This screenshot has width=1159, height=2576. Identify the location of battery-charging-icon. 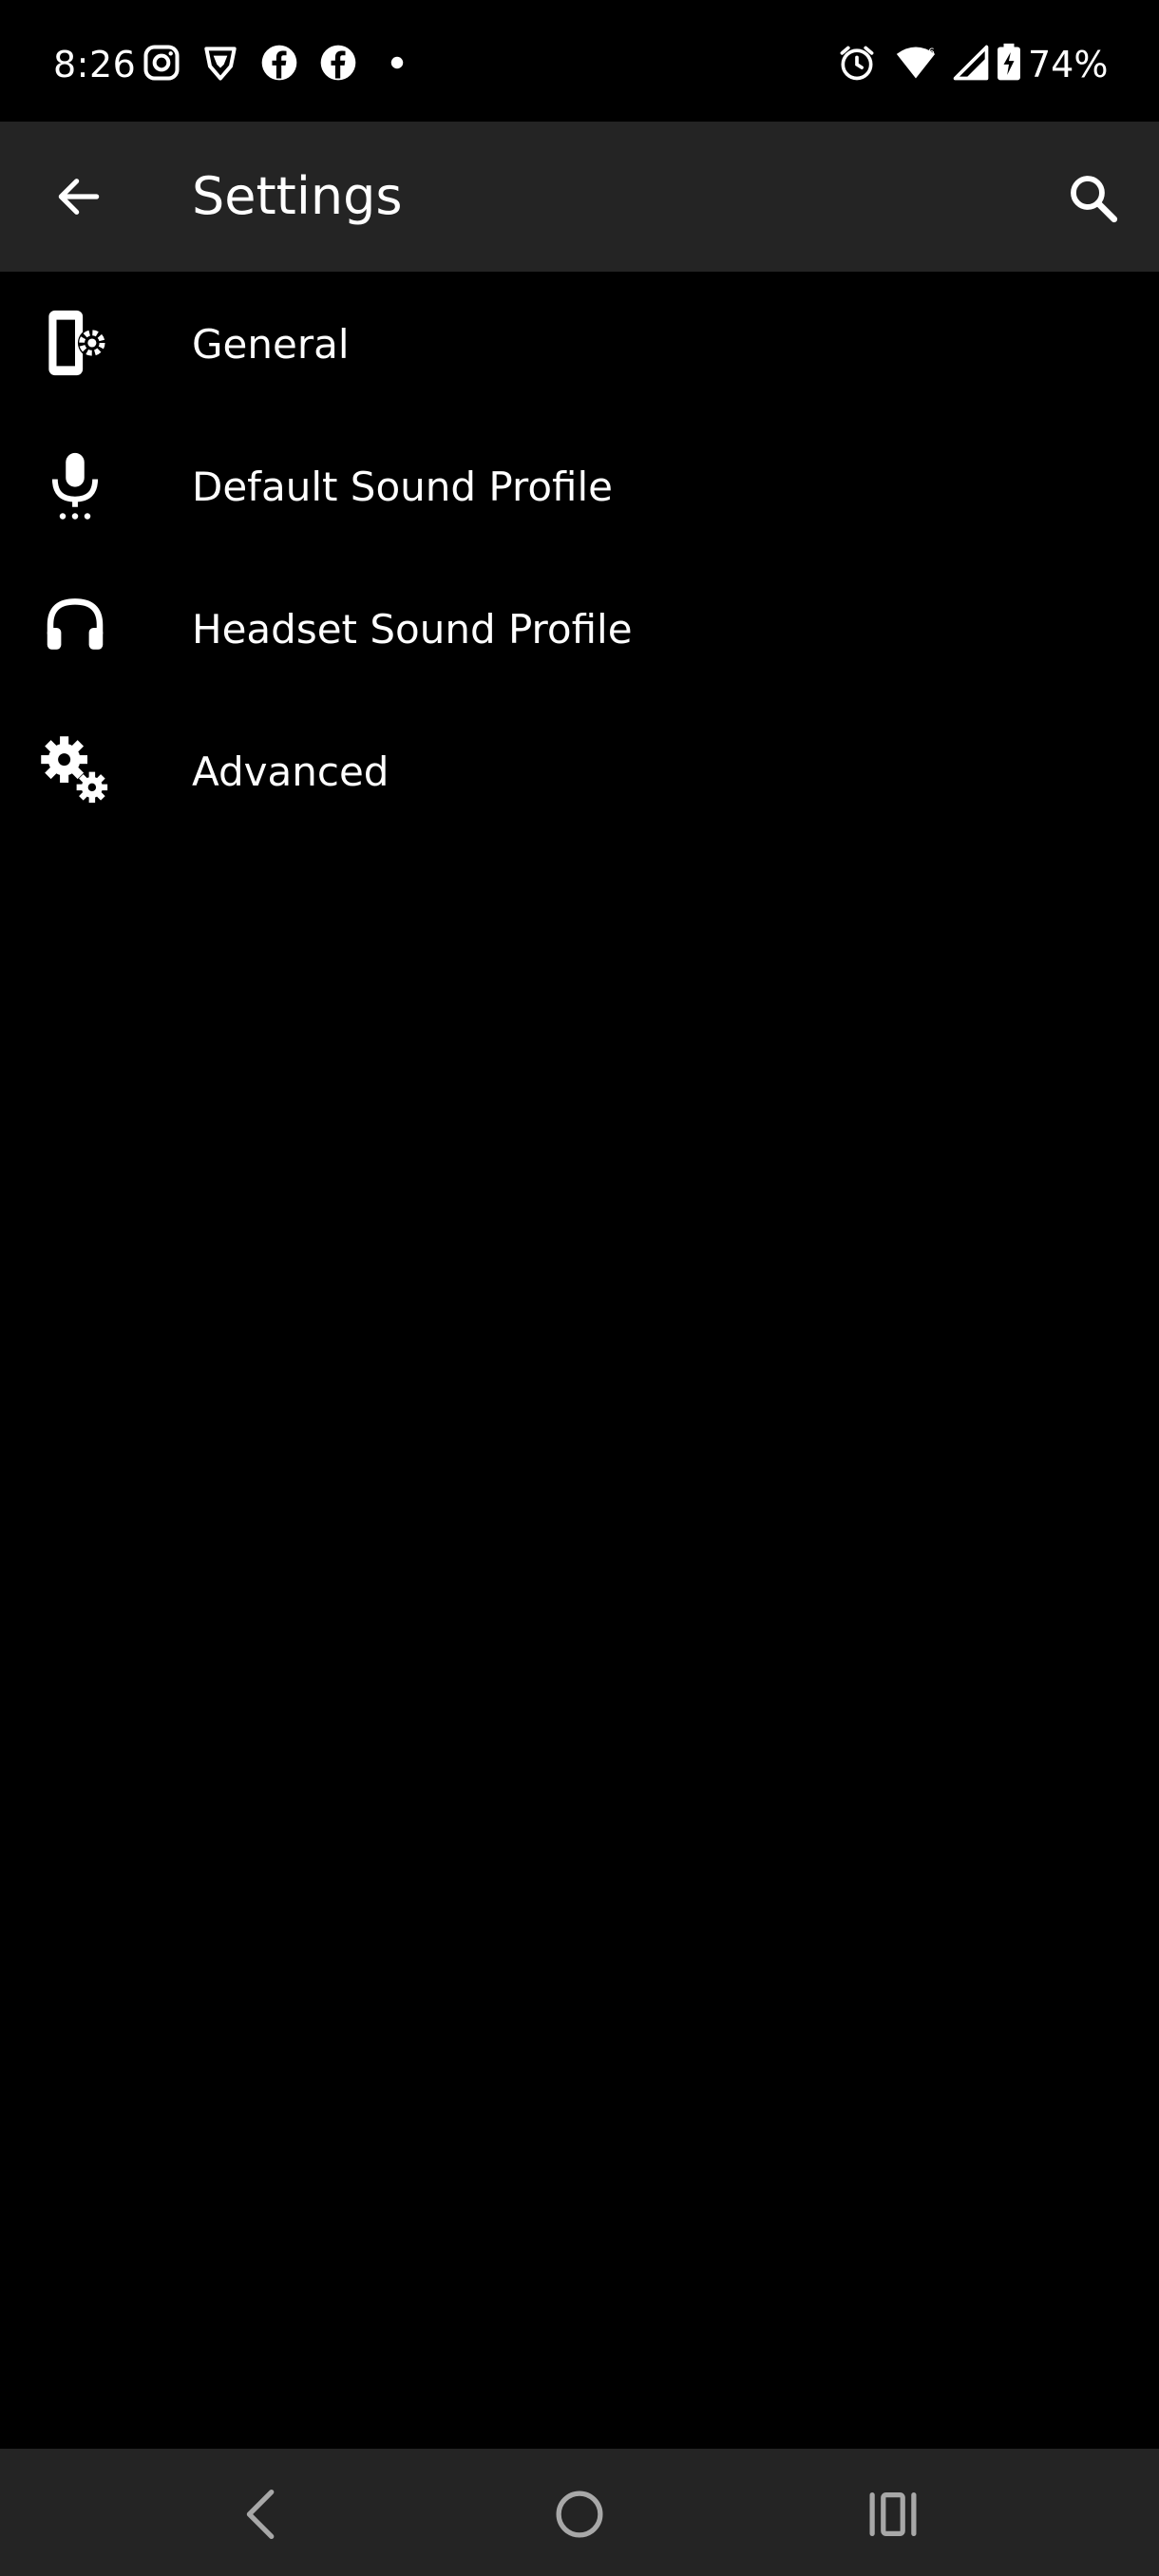
(1009, 63).